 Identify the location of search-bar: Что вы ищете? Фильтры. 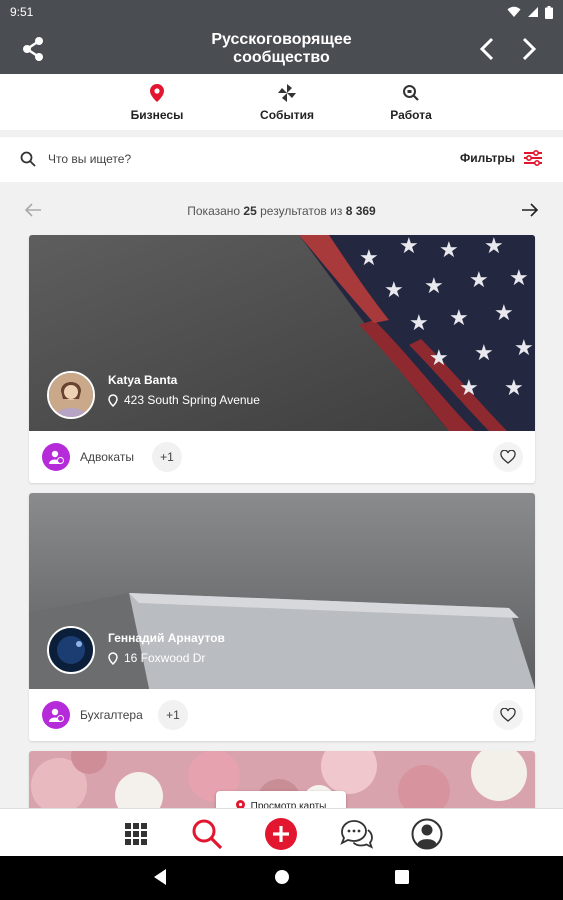
(281, 159).